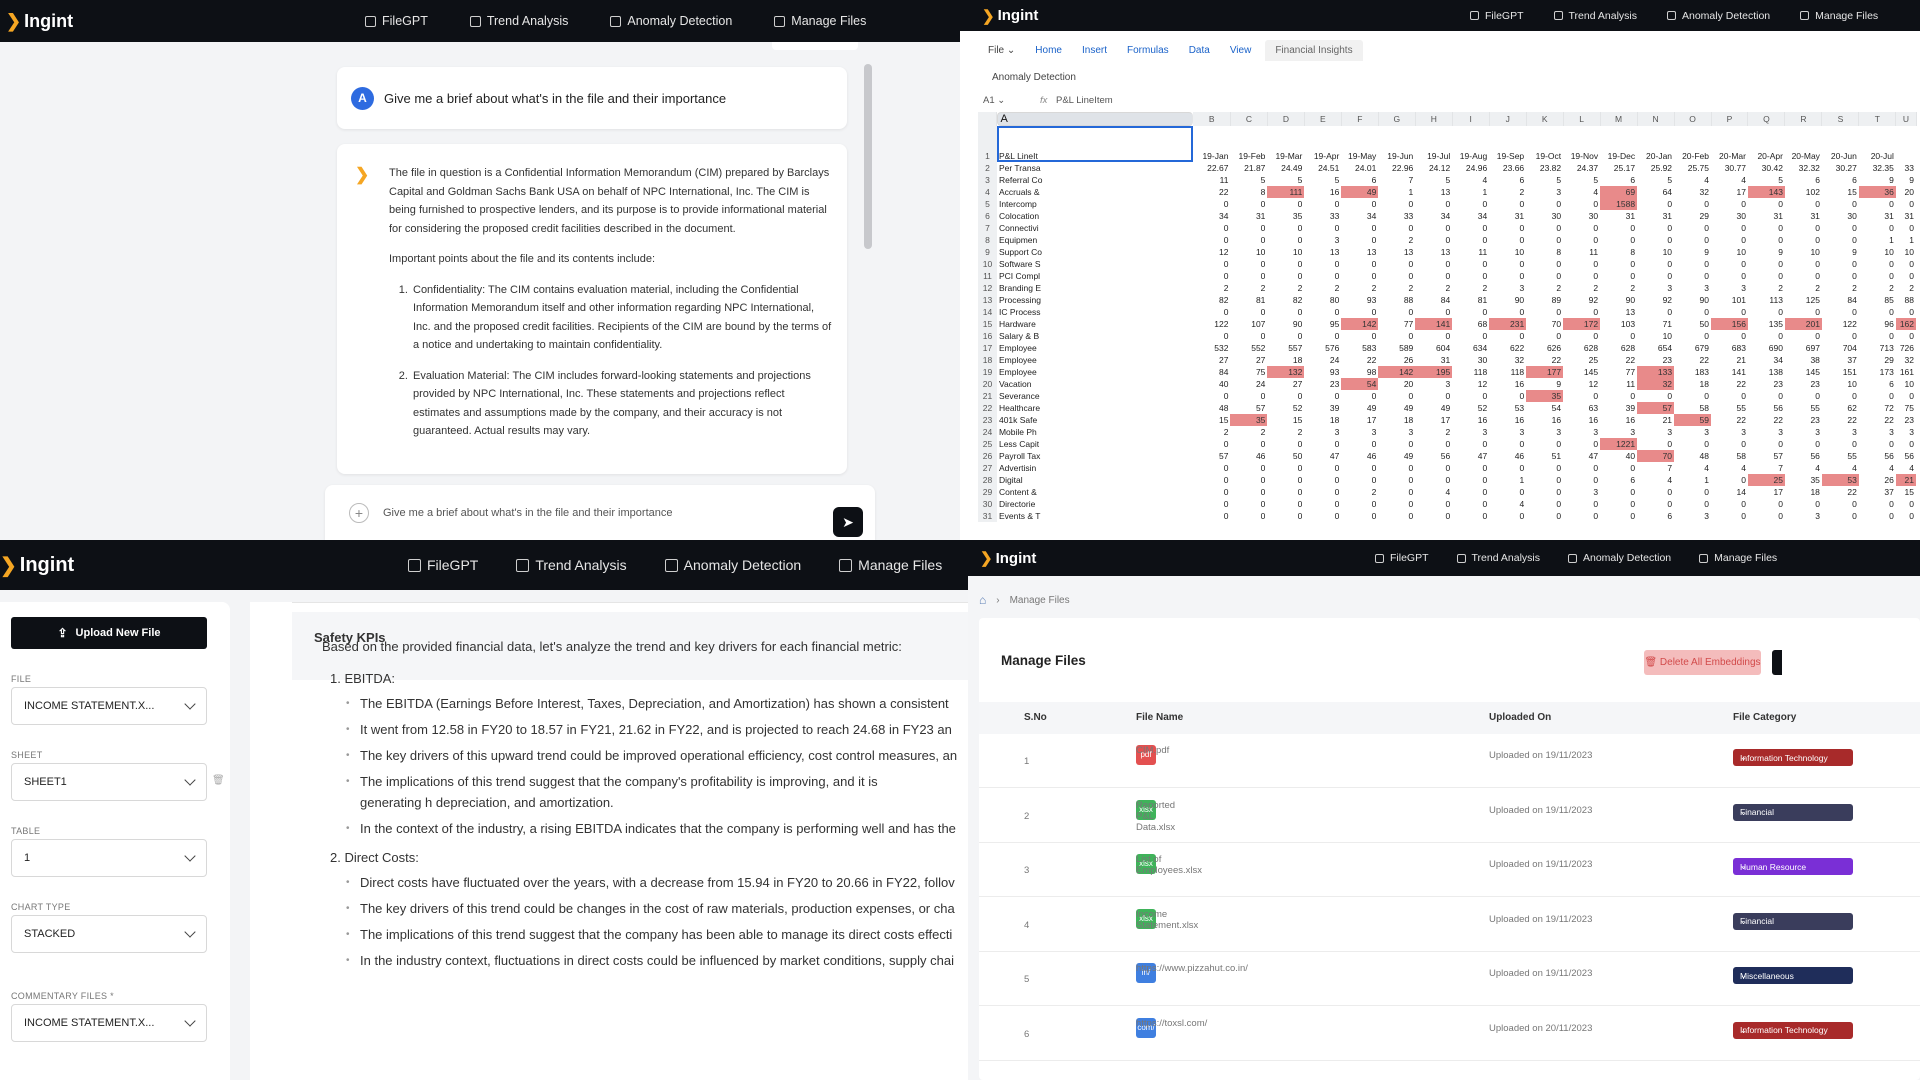 Image resolution: width=1920 pixels, height=1080 pixels. Describe the element at coordinates (1095, 119) in the screenshot. I see `column-header: A` at that location.